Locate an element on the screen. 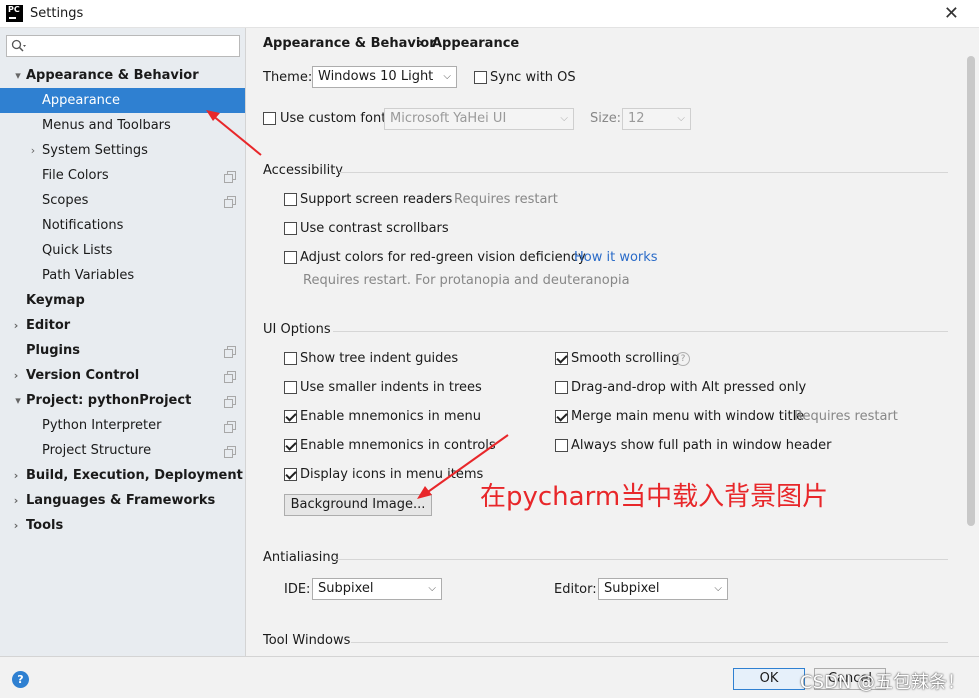  sidebar-item-tools: › Tools is located at coordinates (122, 525).